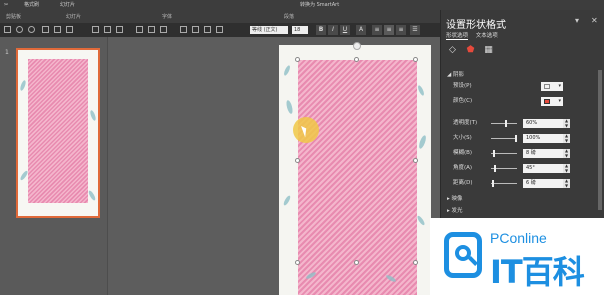 This screenshot has width=604, height=295. Describe the element at coordinates (457, 36) in the screenshot. I see `tab-shape-options: 形状选项` at that location.